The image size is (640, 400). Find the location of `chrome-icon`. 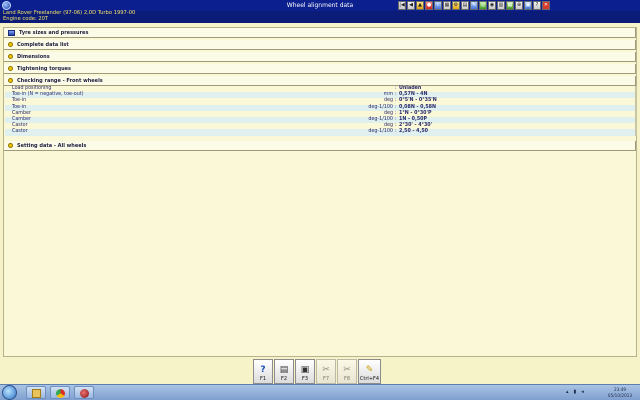

chrome-icon is located at coordinates (60, 393).